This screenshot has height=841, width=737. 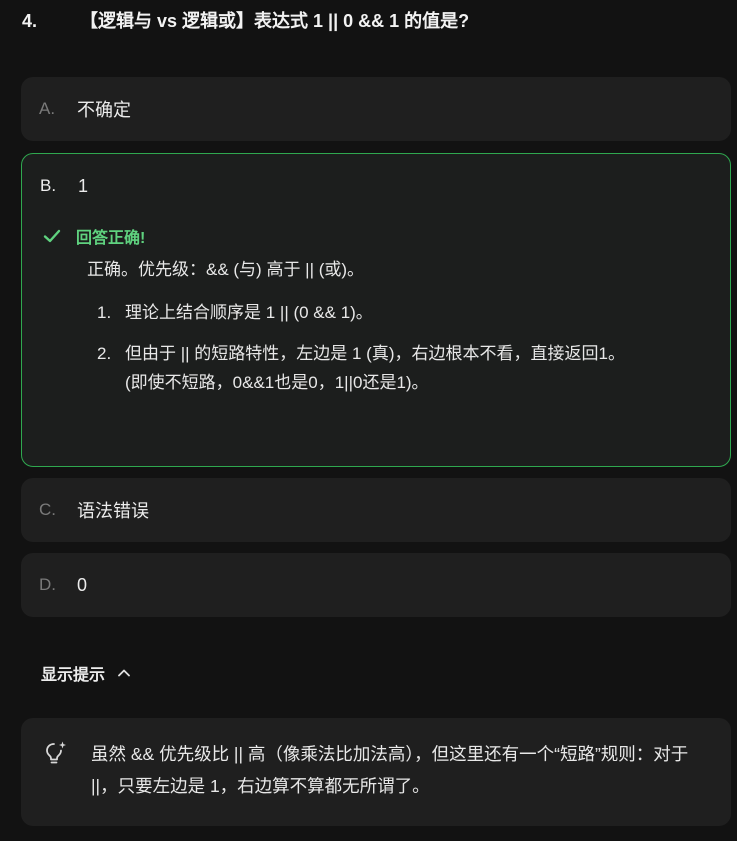 I want to click on check-icon, so click(x=52, y=236).